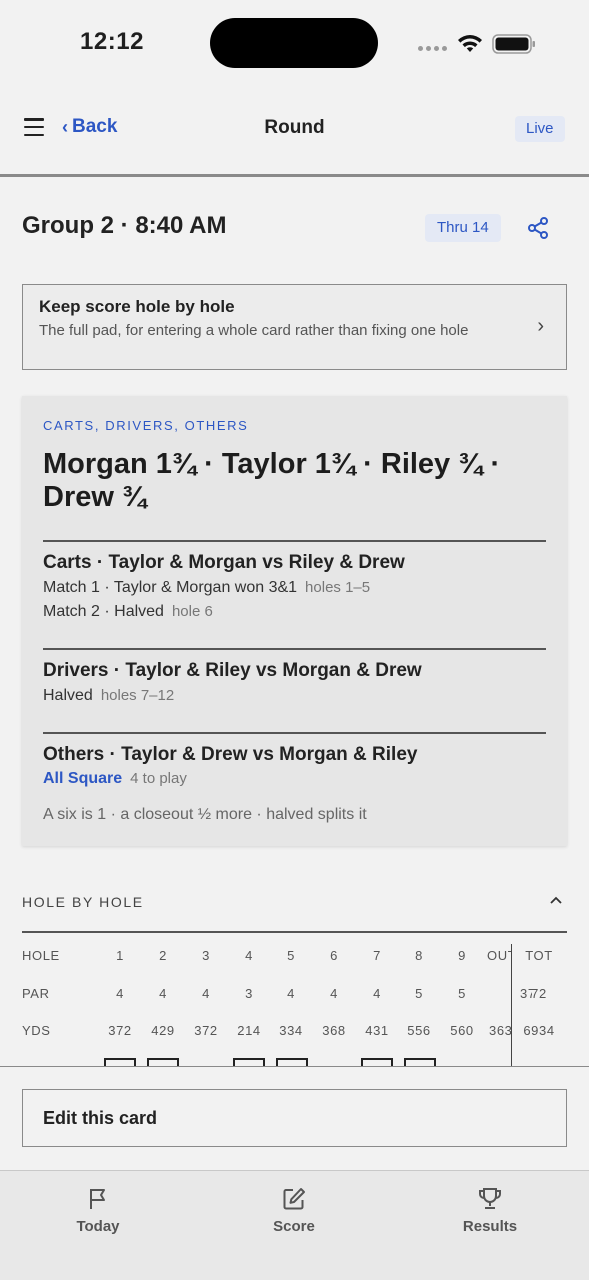  What do you see at coordinates (230, 754) in the screenshot?
I see `match-title-others: Others · Taylor & Drew vs Morgan & Riley` at bounding box center [230, 754].